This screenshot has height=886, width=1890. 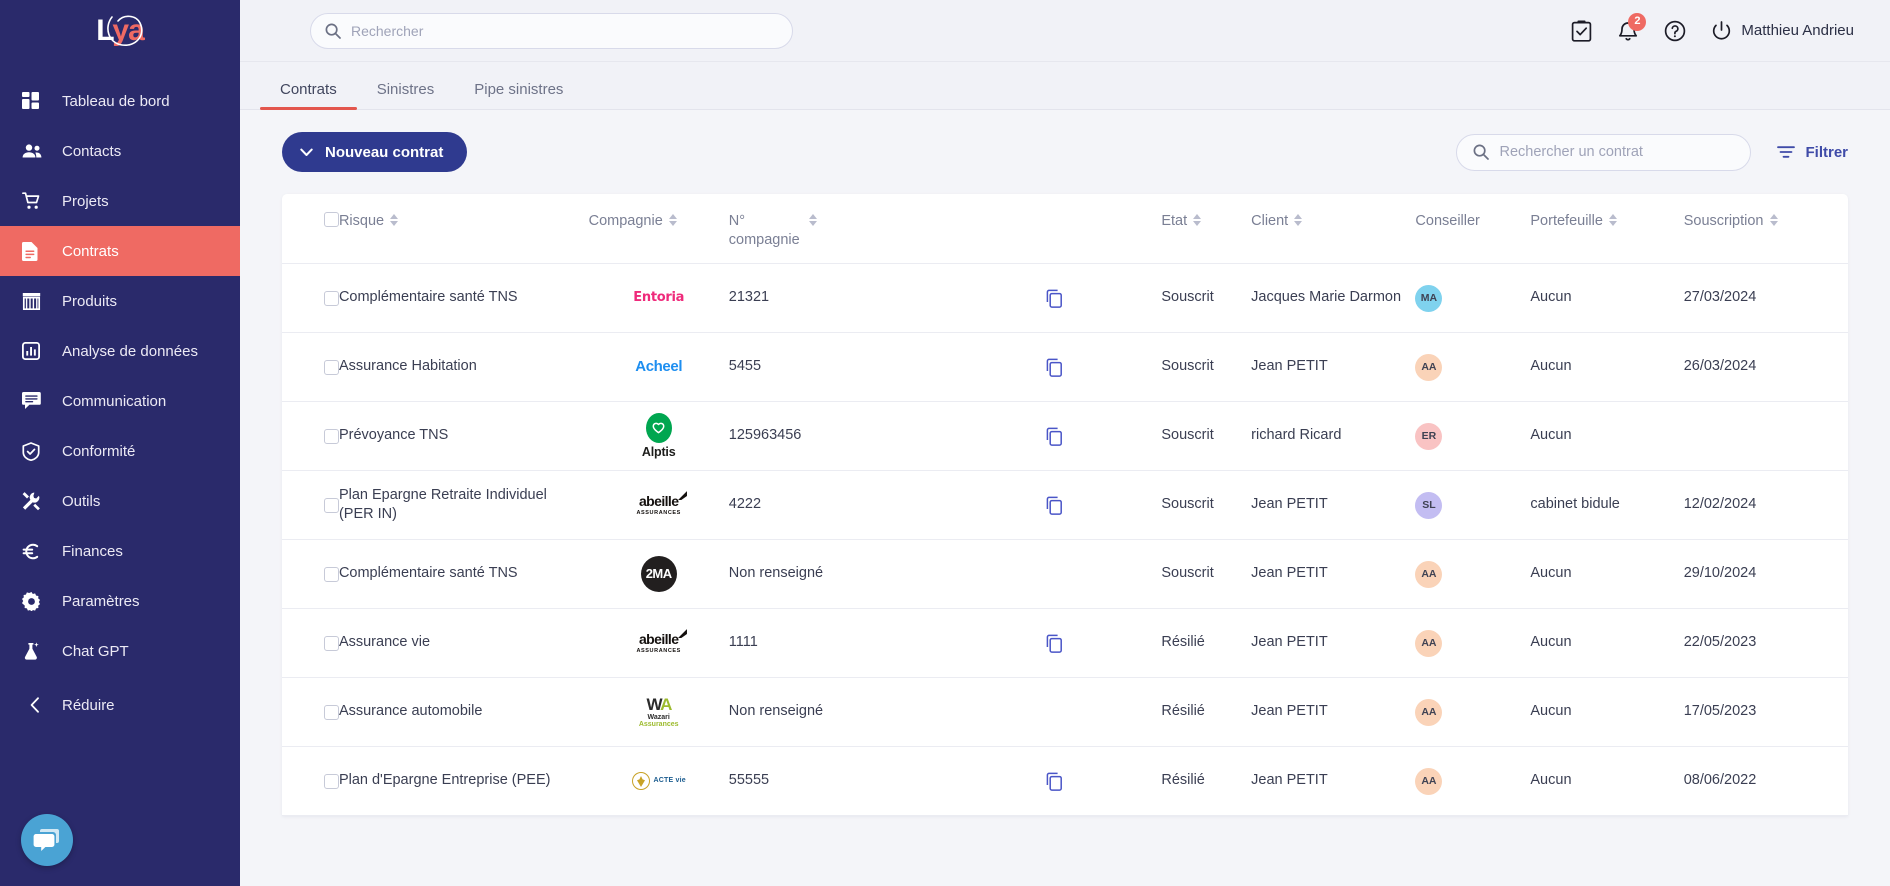 What do you see at coordinates (120, 601) in the screenshot?
I see `sidebar-item-parametres: Paramètres` at bounding box center [120, 601].